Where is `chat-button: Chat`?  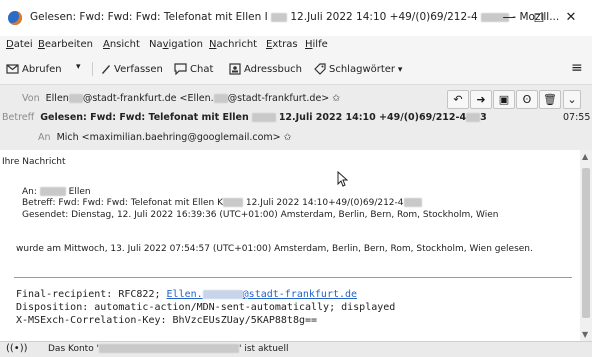 chat-button: Chat is located at coordinates (193, 69).